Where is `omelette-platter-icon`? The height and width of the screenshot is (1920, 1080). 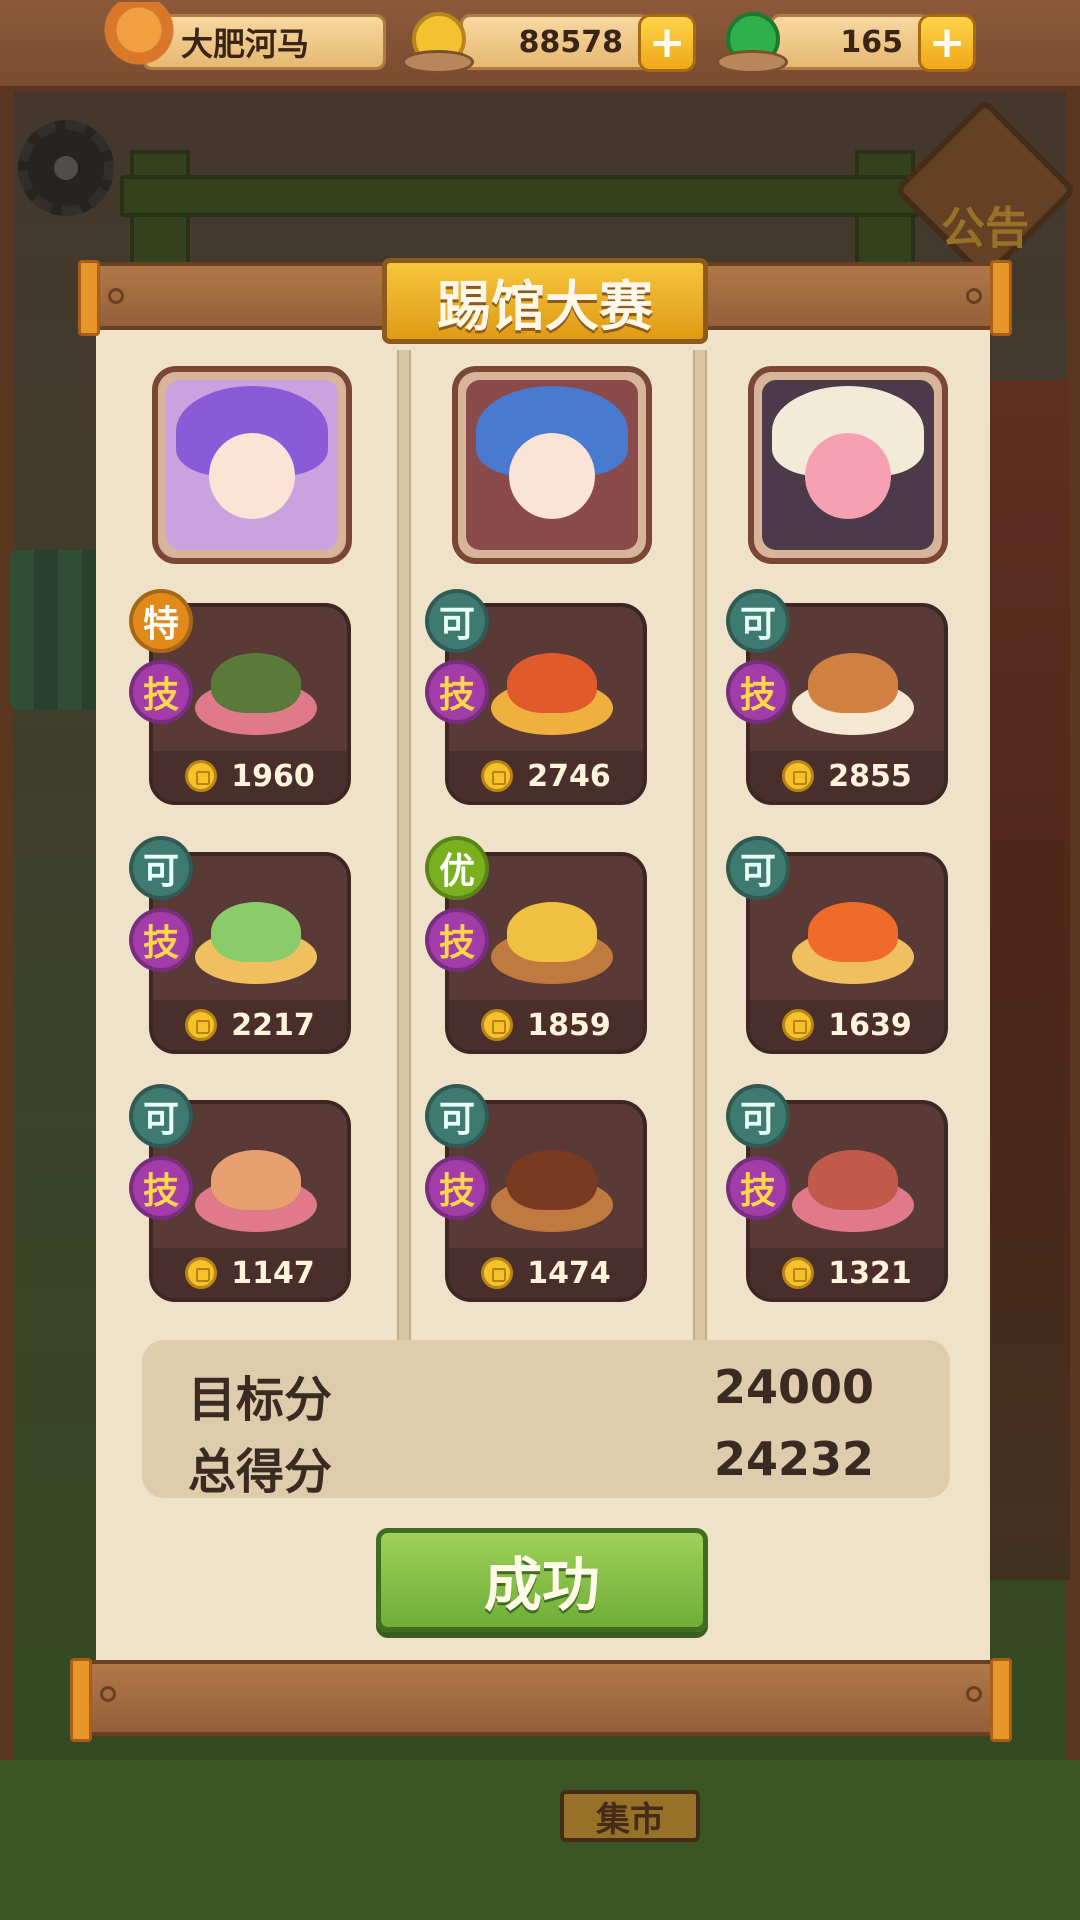 omelette-platter-icon is located at coordinates (552, 940).